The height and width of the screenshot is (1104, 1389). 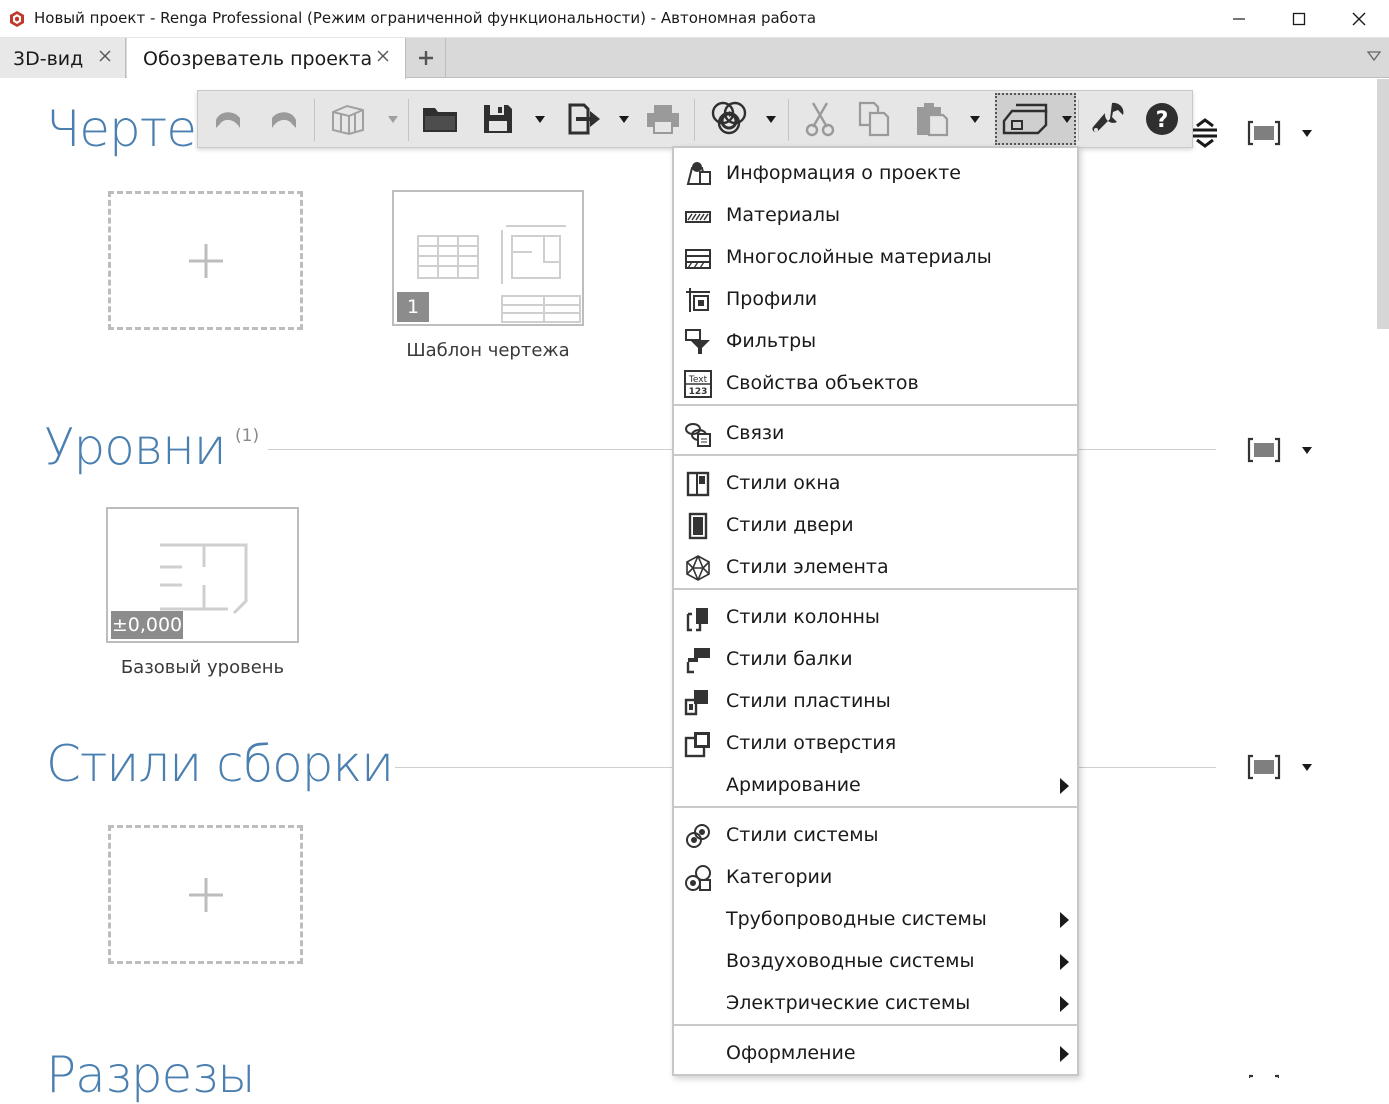 I want to click on tab-3d-view: 3D-вид, so click(x=63, y=58).